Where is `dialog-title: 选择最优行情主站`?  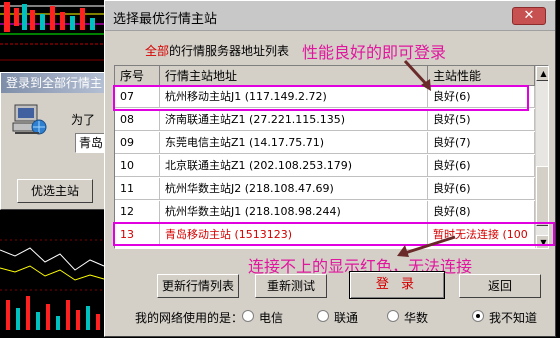
dialog-title: 选择最优行情主站 is located at coordinates (165, 19).